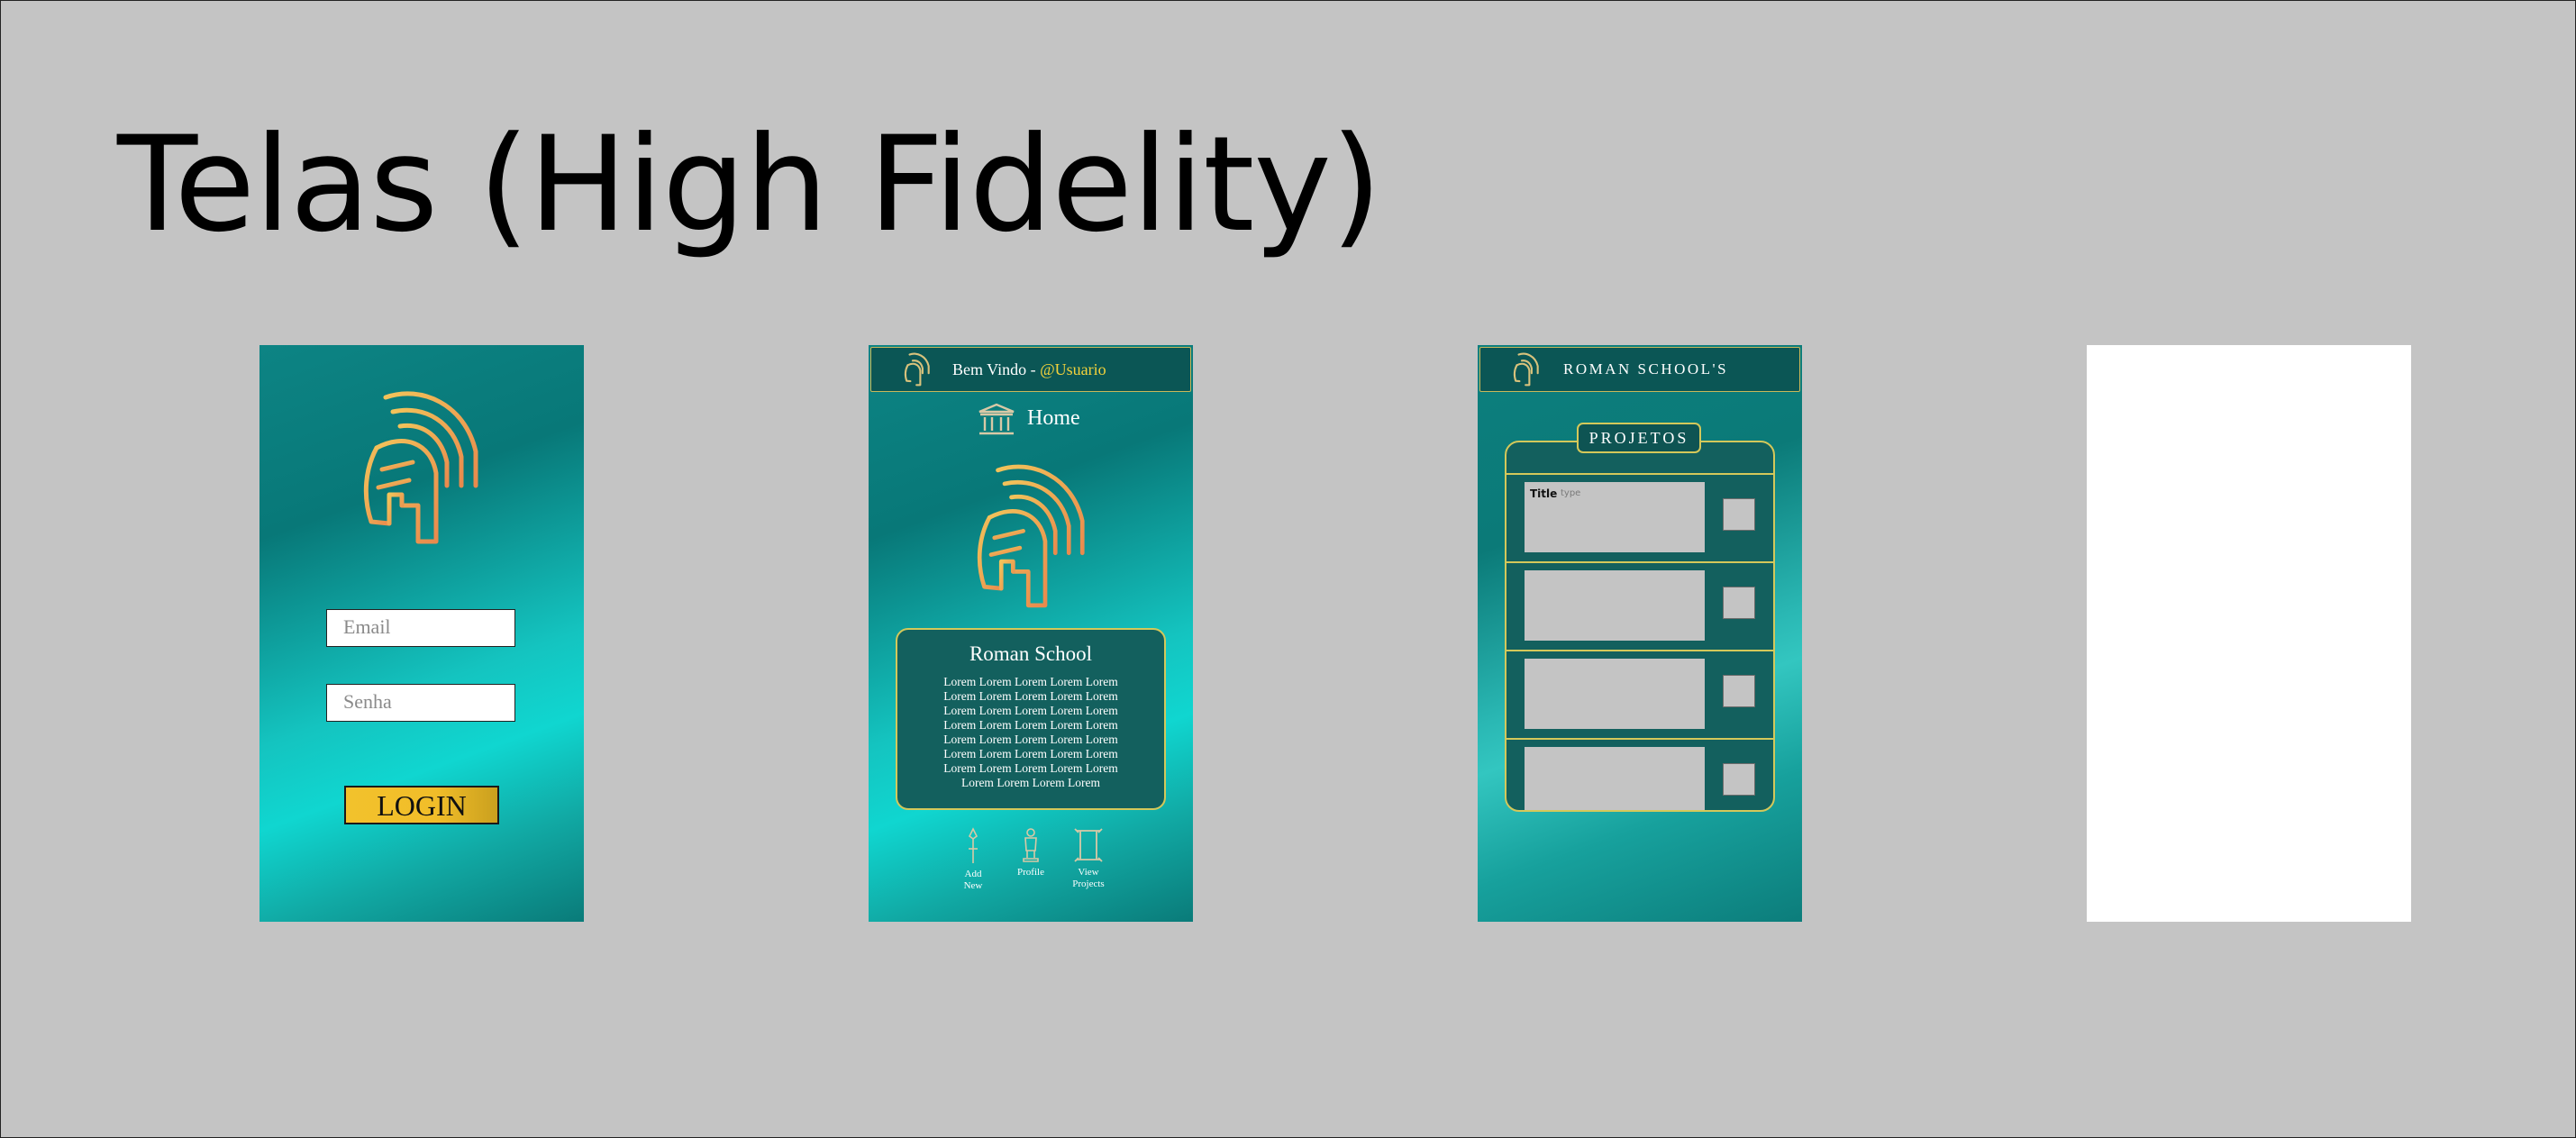 The width and height of the screenshot is (2576, 1138). I want to click on welcome-text: Bem Vindo - @Usuario, so click(1029, 369).